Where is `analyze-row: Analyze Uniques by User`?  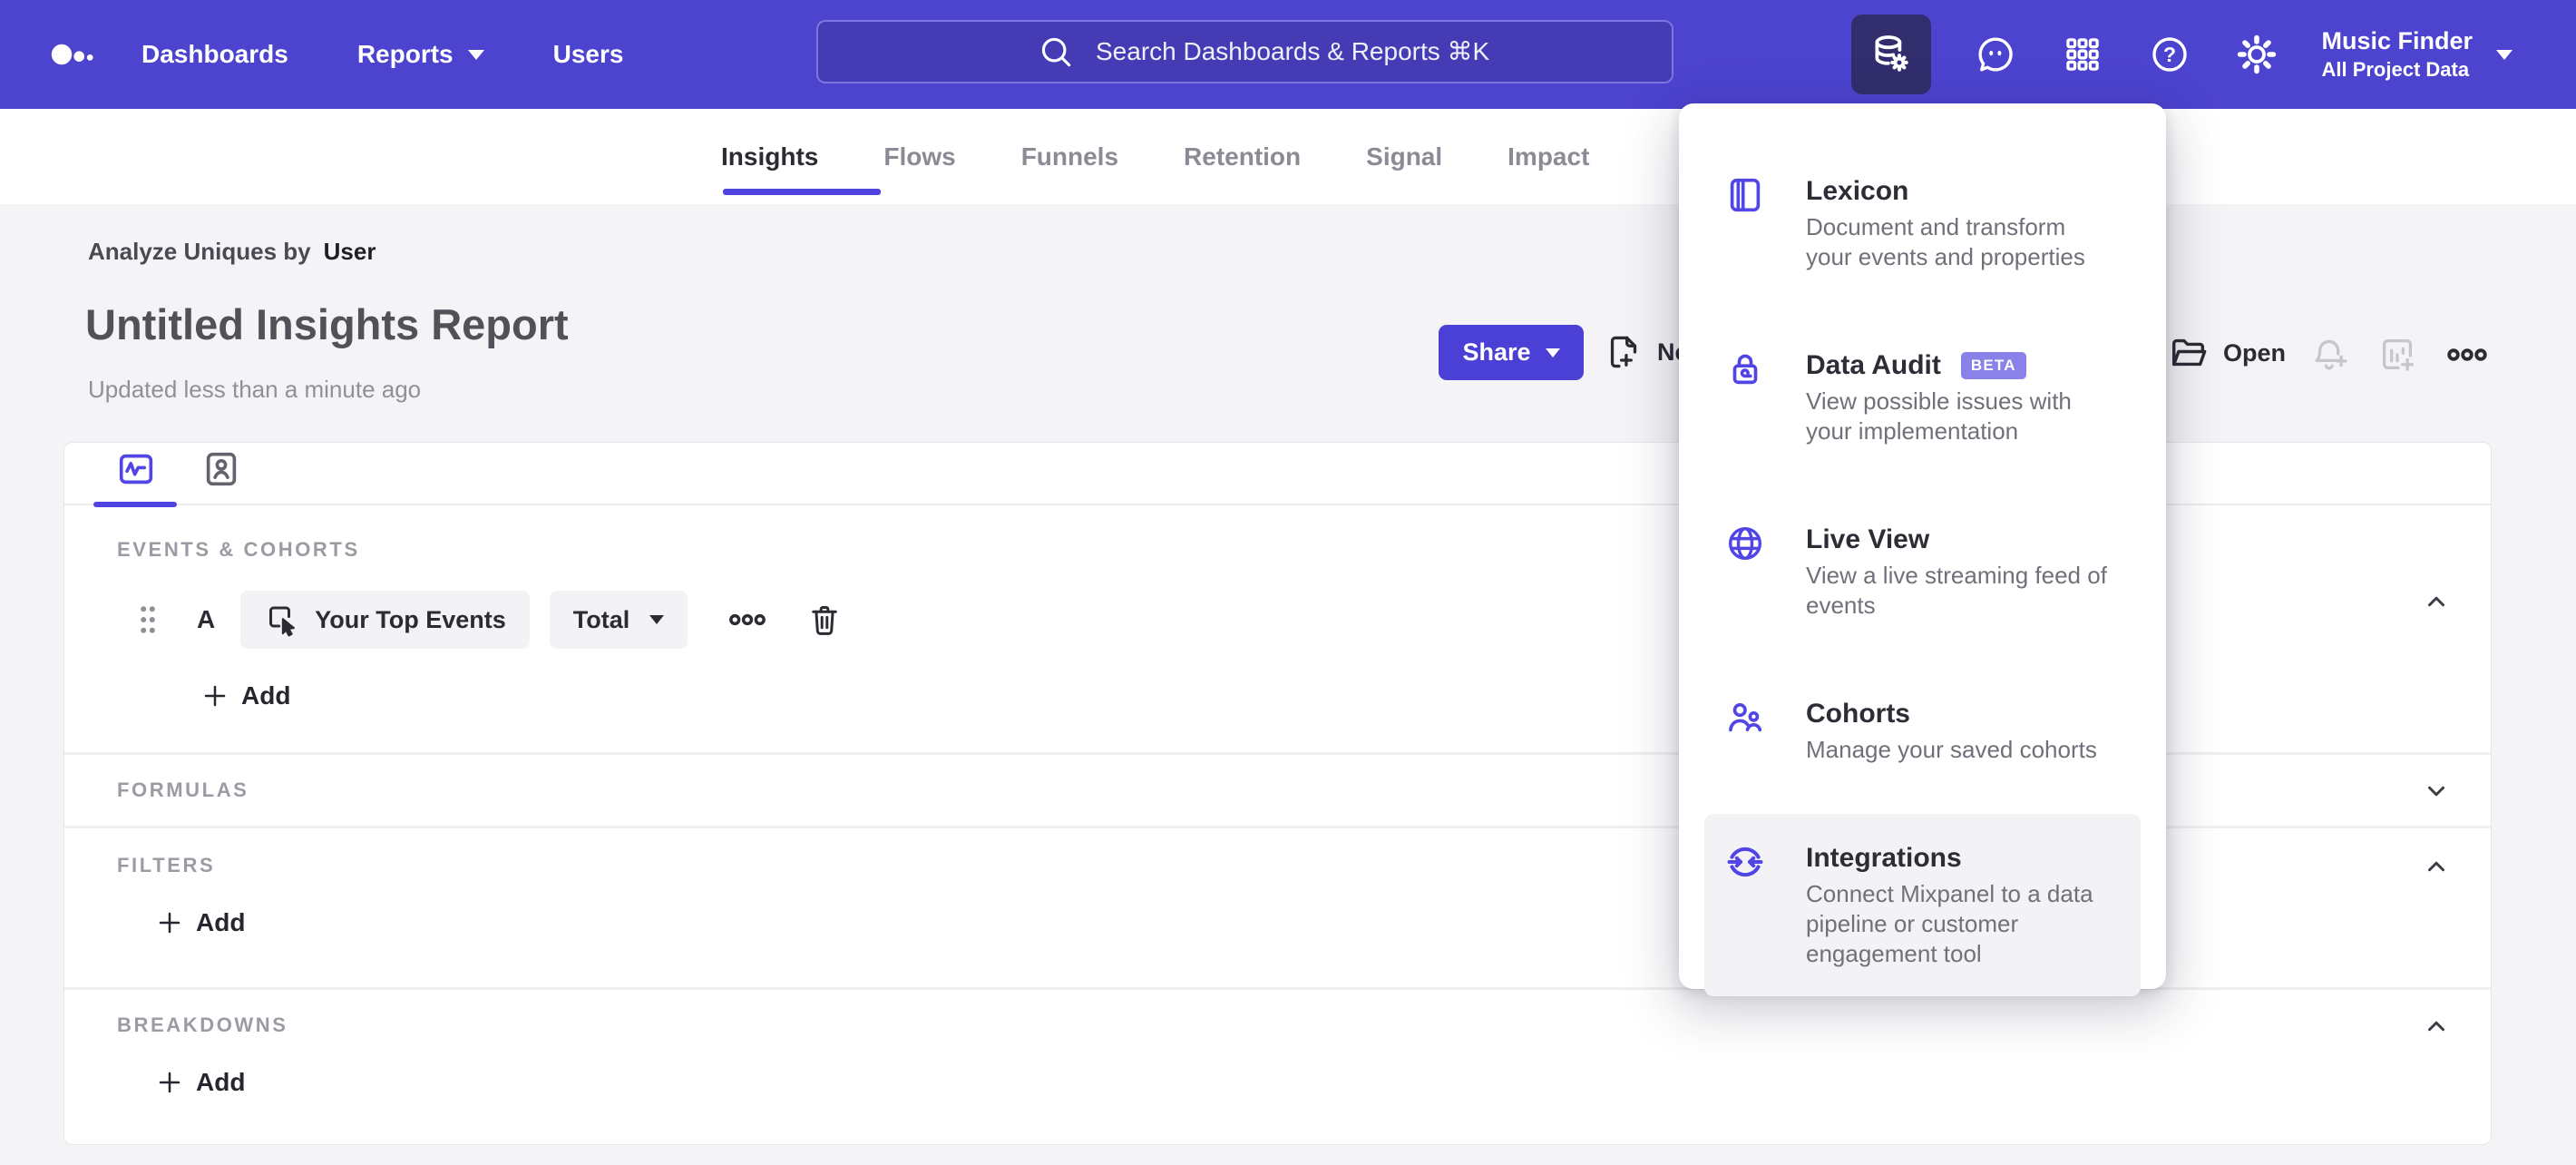 analyze-row: Analyze Uniques by User is located at coordinates (232, 252).